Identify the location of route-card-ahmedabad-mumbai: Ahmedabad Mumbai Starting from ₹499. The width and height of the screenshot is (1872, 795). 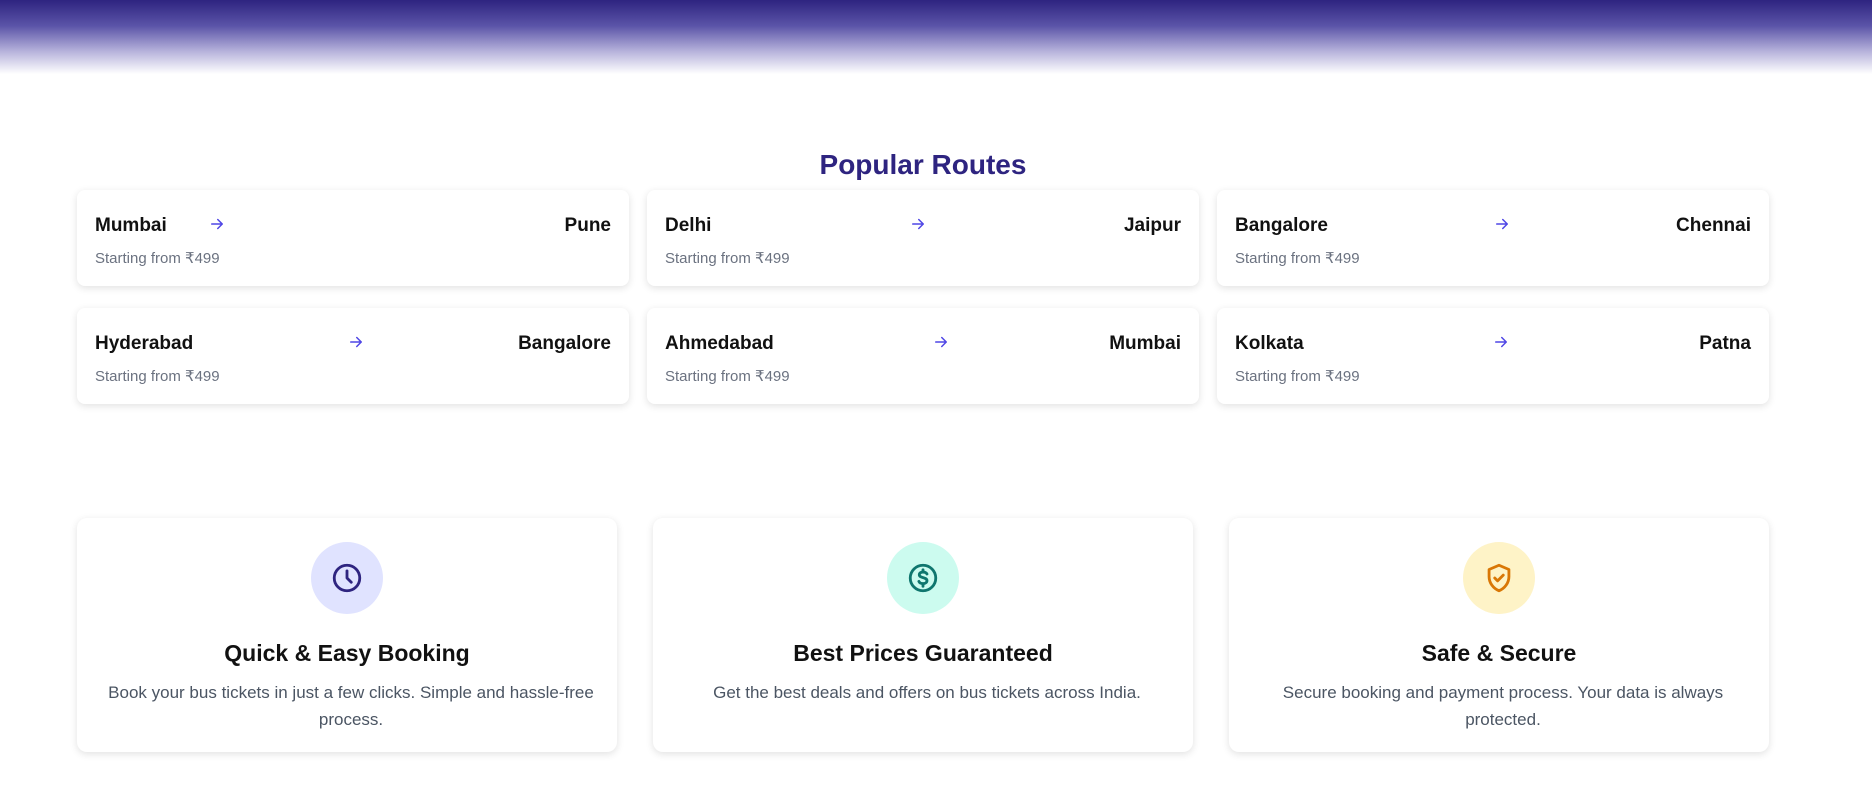
(923, 356).